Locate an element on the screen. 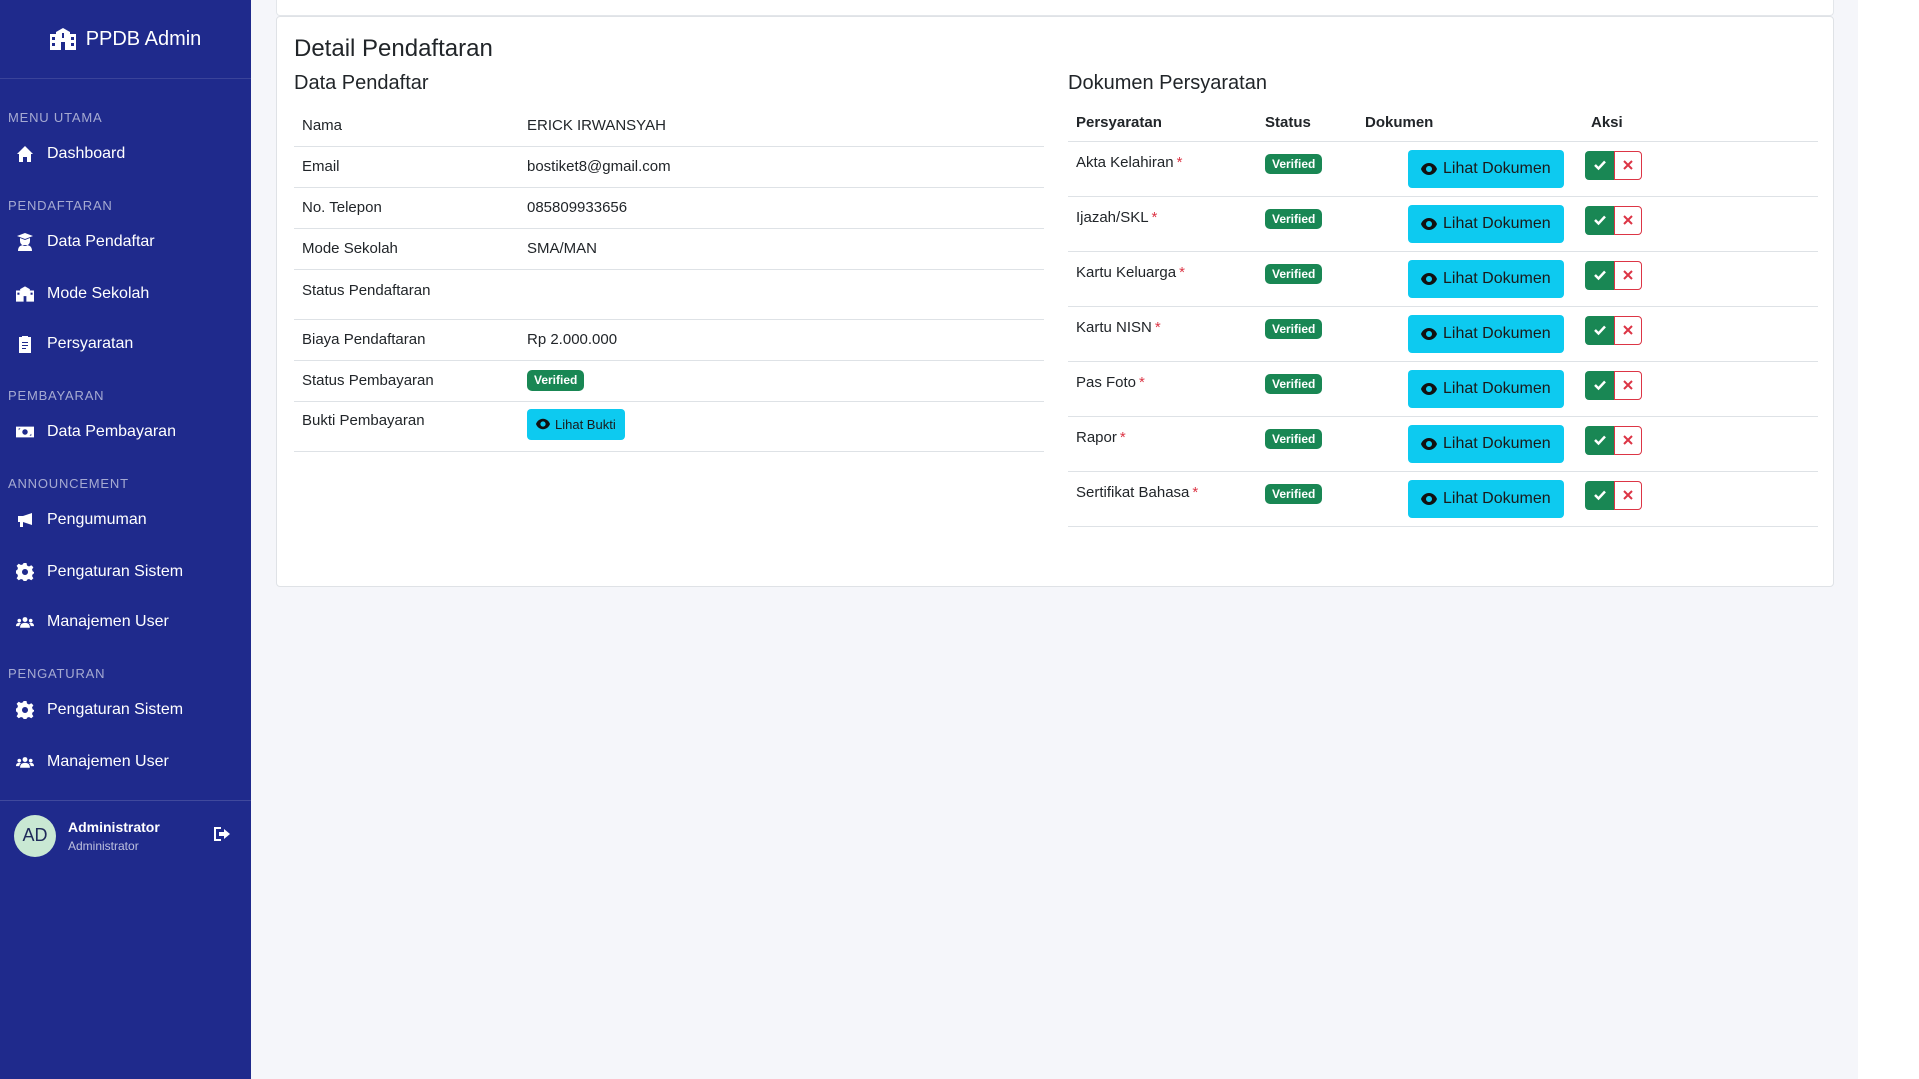 The width and height of the screenshot is (1919, 1079). logout-button is located at coordinates (224, 836).